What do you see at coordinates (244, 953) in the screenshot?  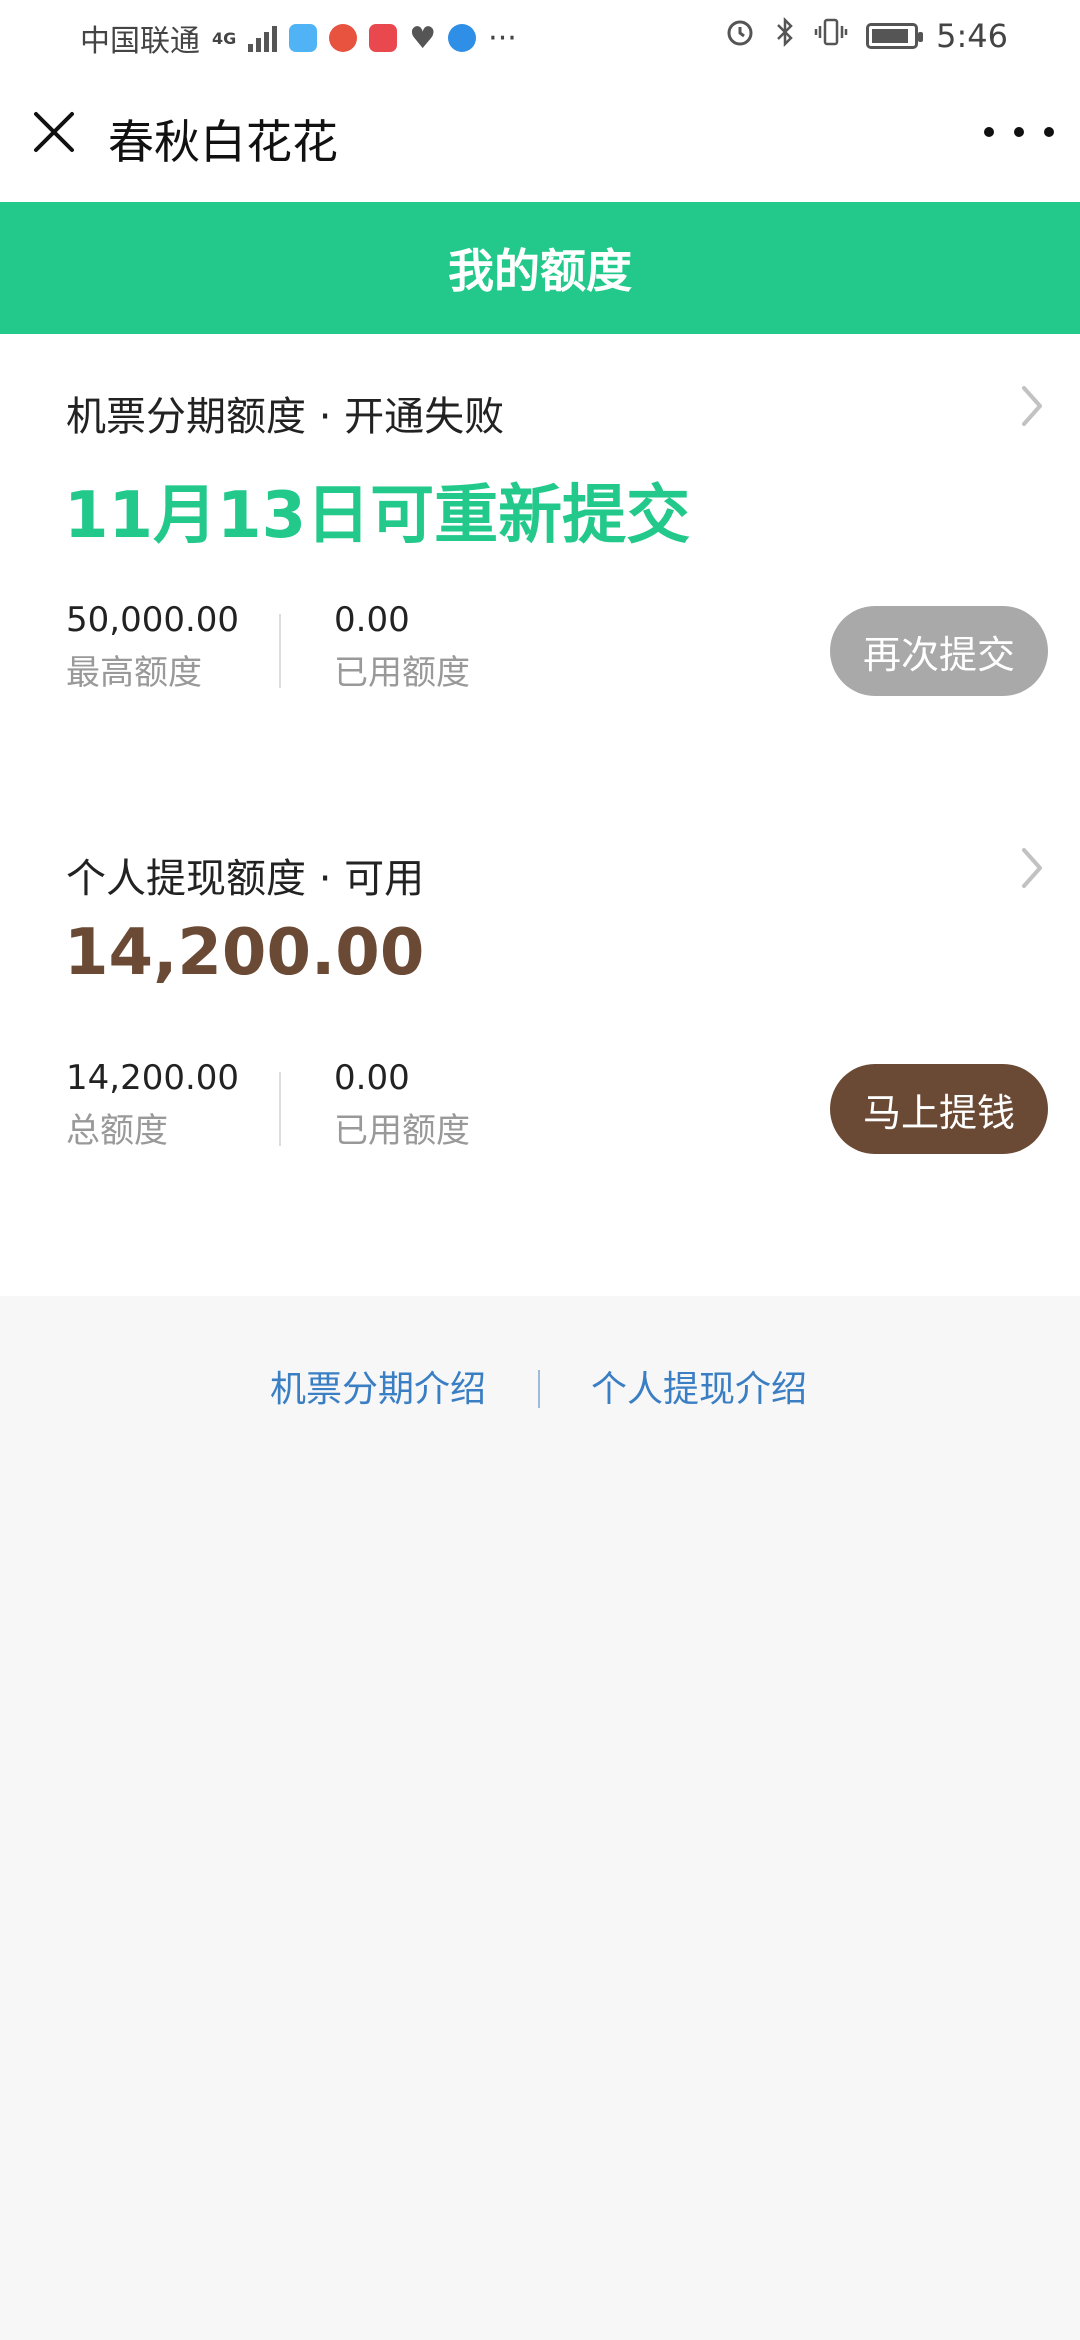 I see `available-amount-text: 14,200.00` at bounding box center [244, 953].